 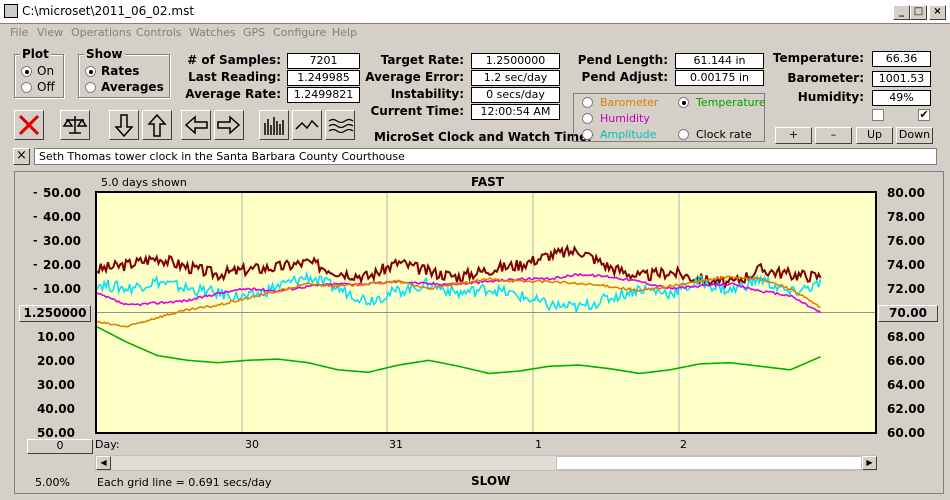 I want to click on barometer-option-label: Barometer, so click(x=629, y=102).